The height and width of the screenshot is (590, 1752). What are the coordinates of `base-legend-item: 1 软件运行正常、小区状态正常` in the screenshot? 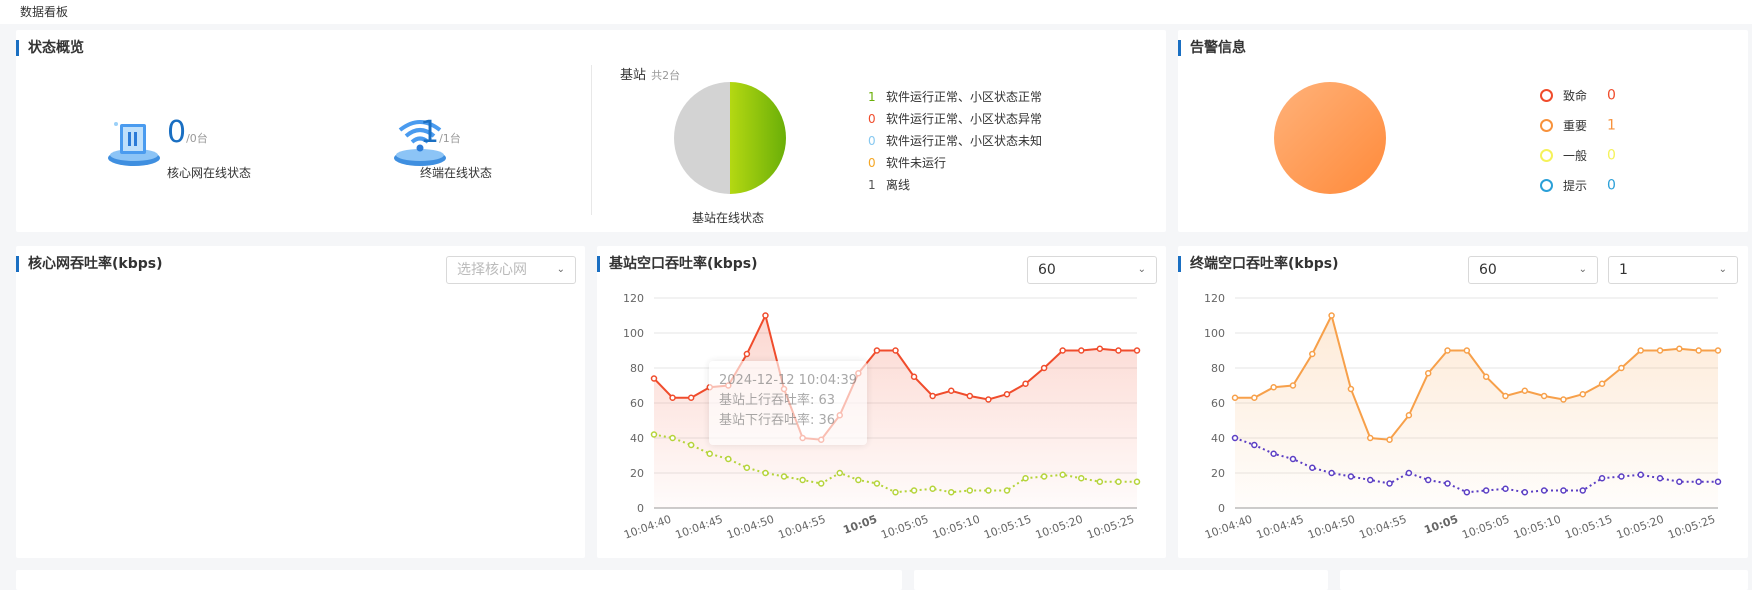 It's located at (955, 96).